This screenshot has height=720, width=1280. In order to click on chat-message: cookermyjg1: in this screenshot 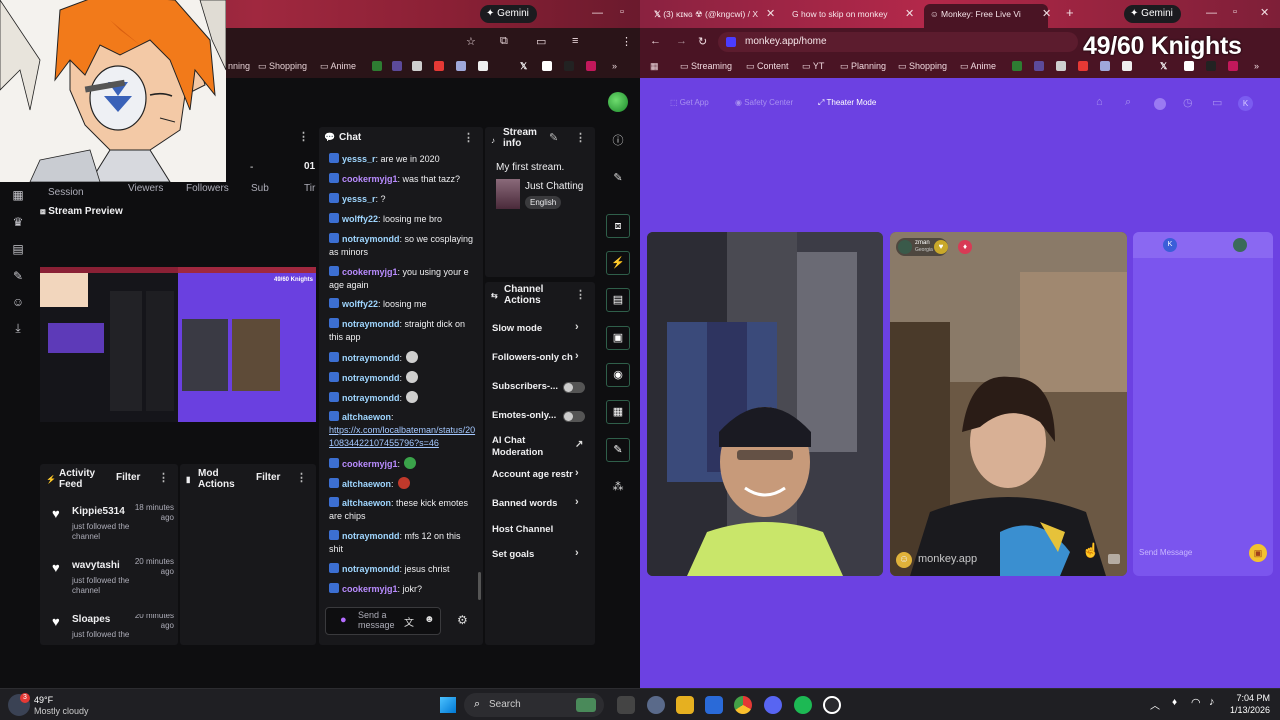, I will do `click(403, 464)`.